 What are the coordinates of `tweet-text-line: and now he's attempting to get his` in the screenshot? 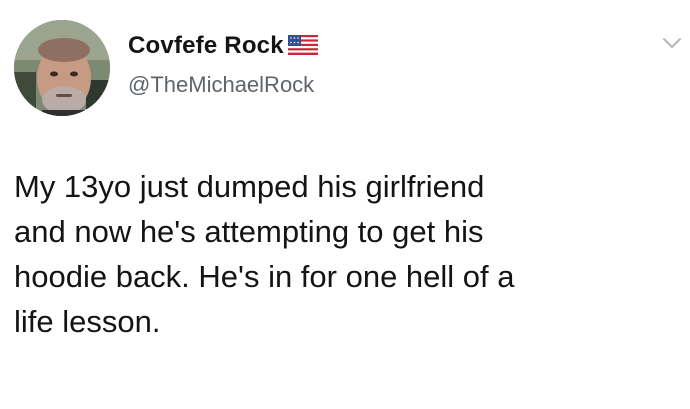 It's located at (249, 231).